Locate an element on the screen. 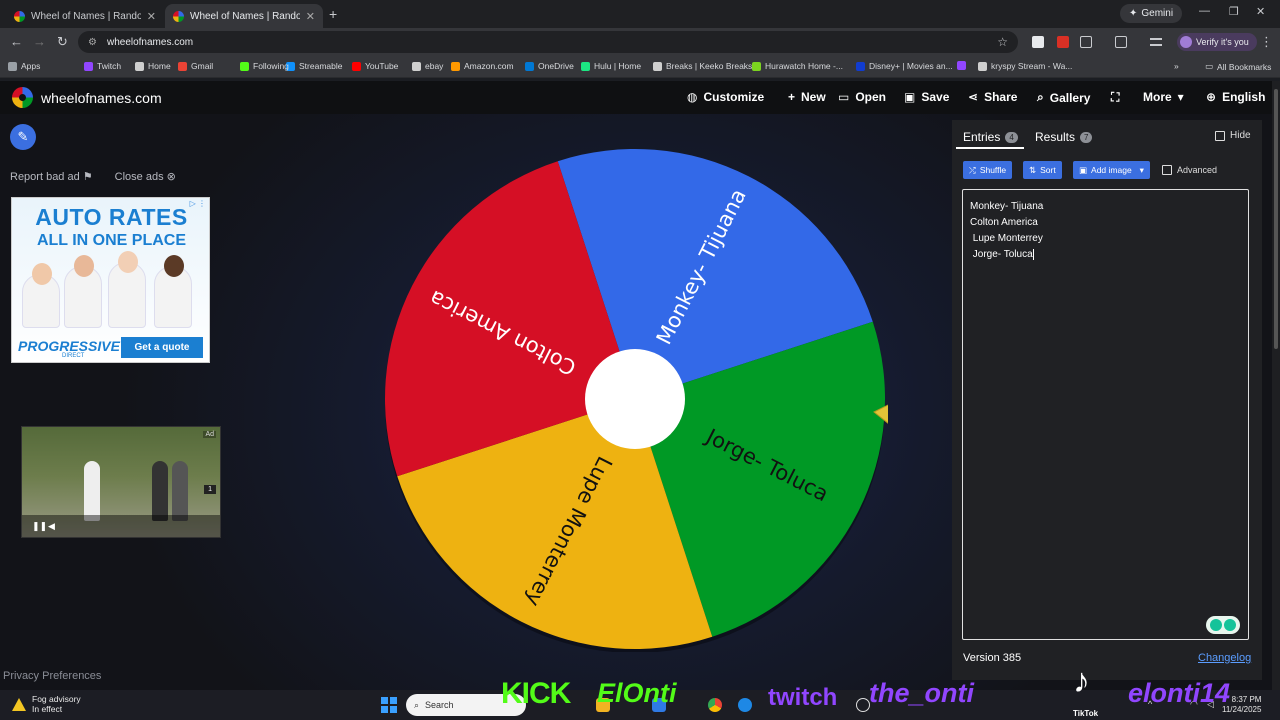 The width and height of the screenshot is (1280, 720). overlay-twitch-logo: twitch is located at coordinates (803, 697).